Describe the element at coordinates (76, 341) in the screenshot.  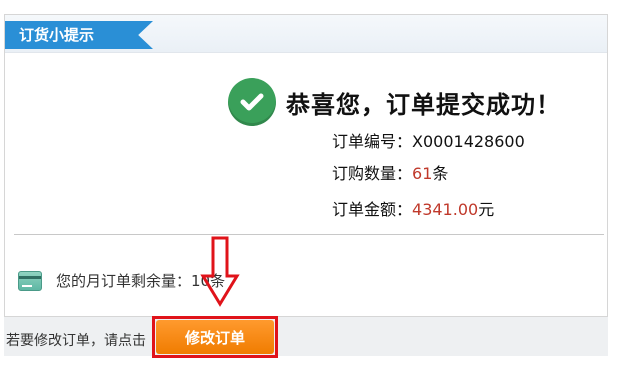
I see `modify-hint: 若要修改订单，请点击` at that location.